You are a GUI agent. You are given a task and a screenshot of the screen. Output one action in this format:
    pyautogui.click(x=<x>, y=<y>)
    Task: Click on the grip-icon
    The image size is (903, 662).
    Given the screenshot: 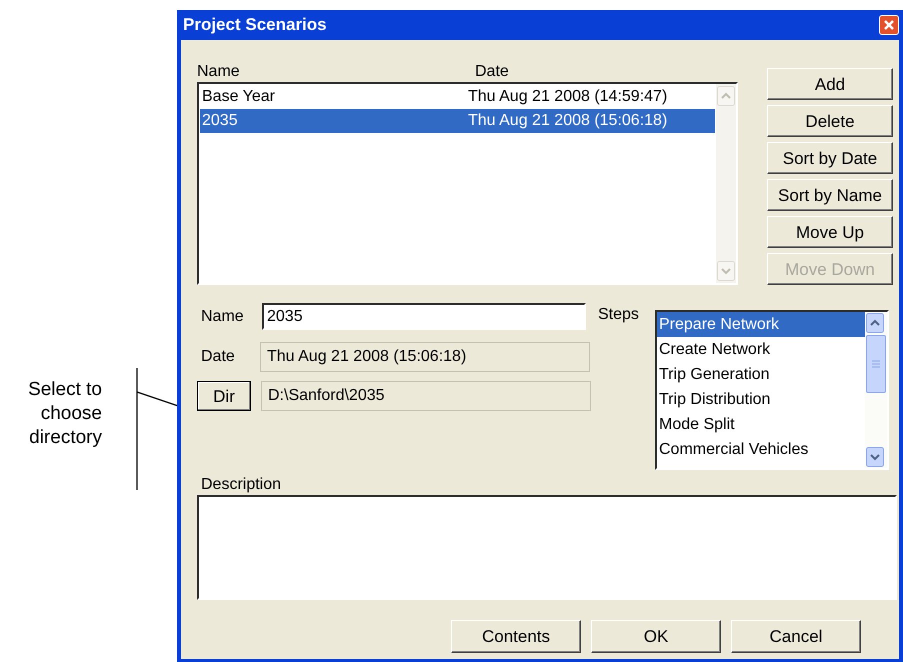 What is the action you would take?
    pyautogui.click(x=876, y=364)
    